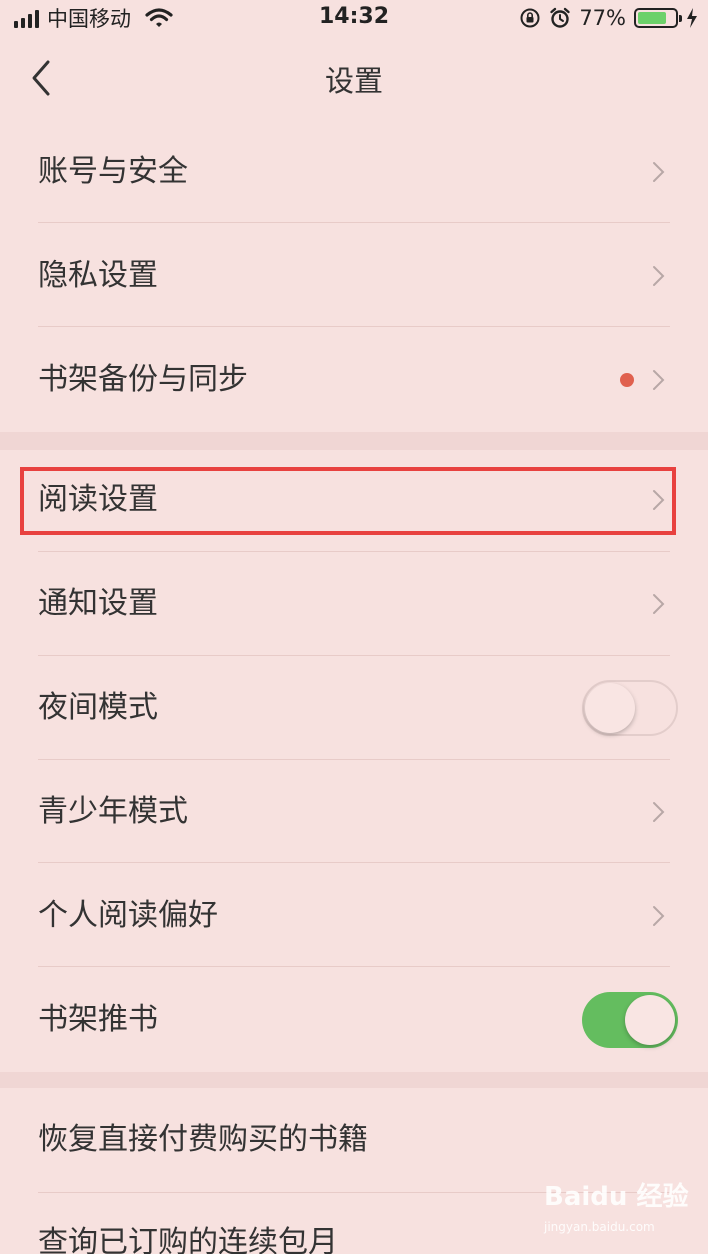  Describe the element at coordinates (354, 812) in the screenshot. I see `row-teen-mode: 青少年模式` at that location.